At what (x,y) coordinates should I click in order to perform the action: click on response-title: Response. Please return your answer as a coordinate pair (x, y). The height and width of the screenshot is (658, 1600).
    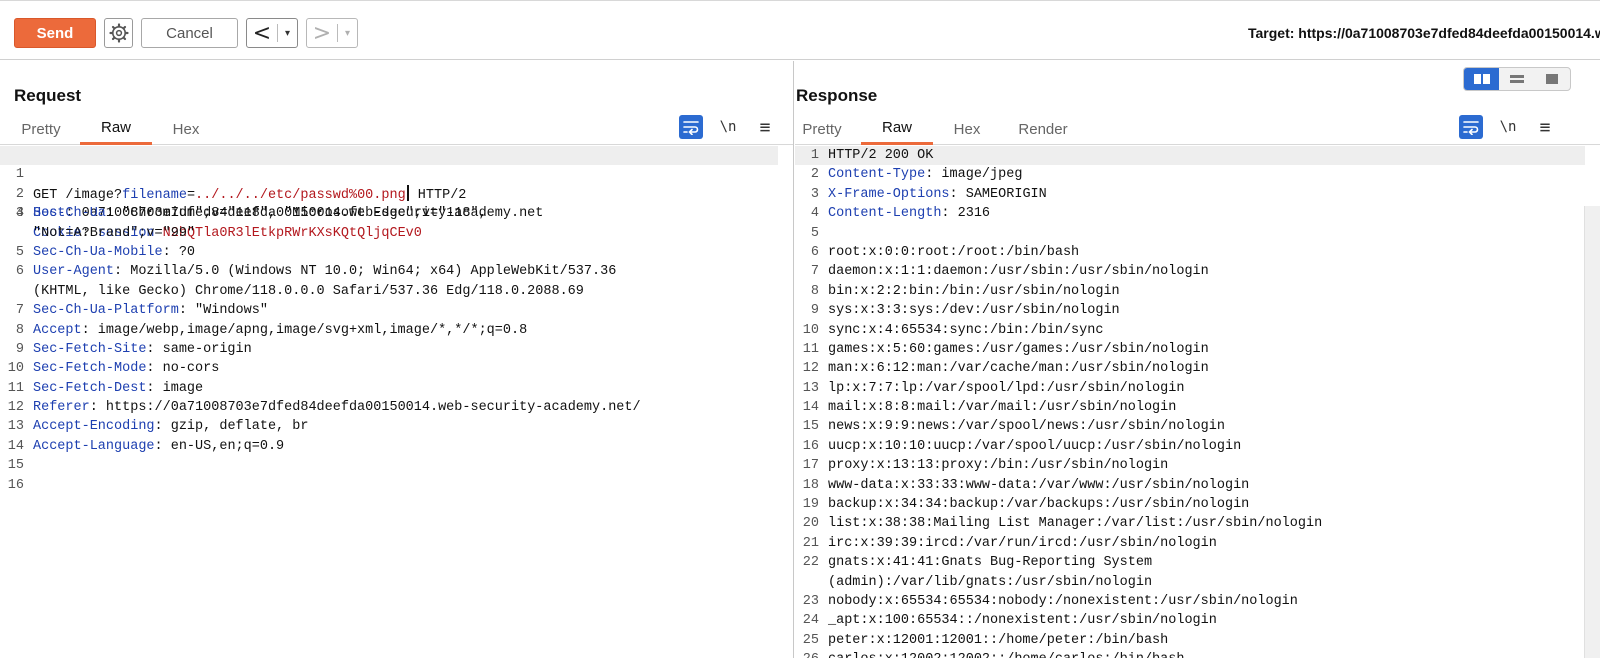
    Looking at the image, I should click on (837, 95).